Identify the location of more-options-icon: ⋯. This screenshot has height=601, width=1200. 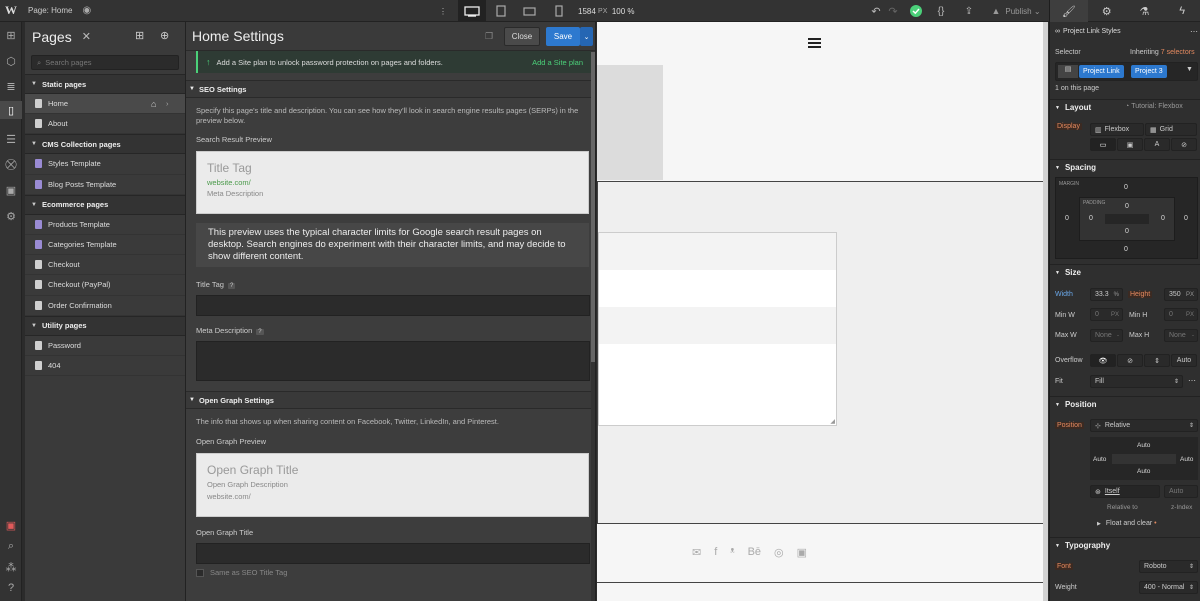
(1194, 31).